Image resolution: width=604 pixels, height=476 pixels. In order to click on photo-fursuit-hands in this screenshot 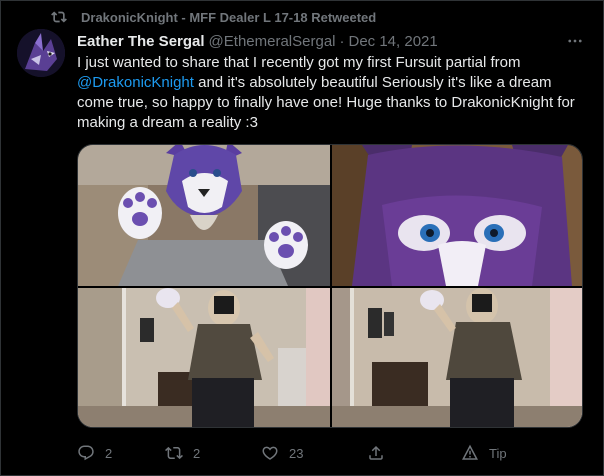, I will do `click(204, 215)`.